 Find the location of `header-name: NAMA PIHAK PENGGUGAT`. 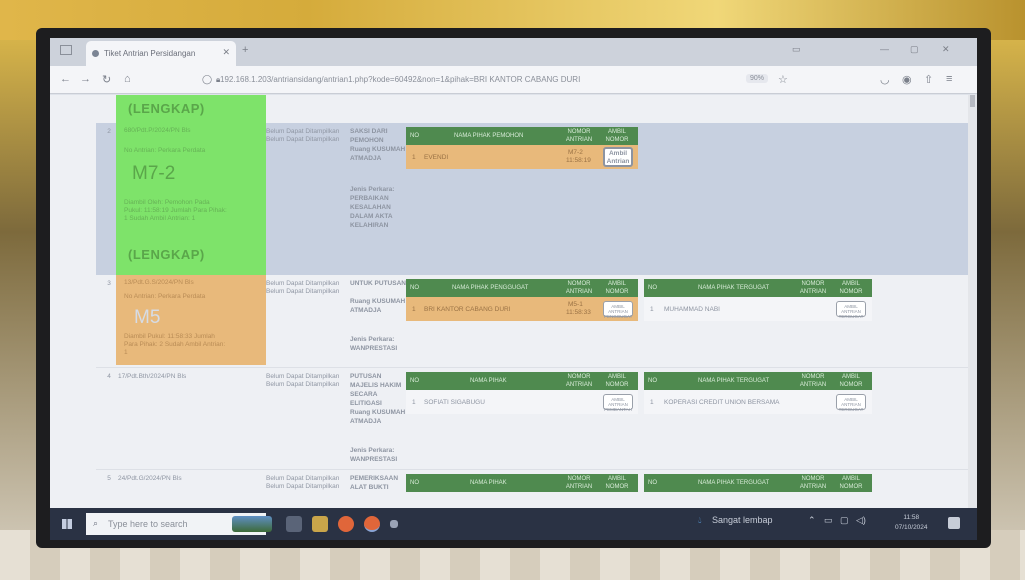

header-name: NAMA PIHAK PENGGUGAT is located at coordinates (490, 288).